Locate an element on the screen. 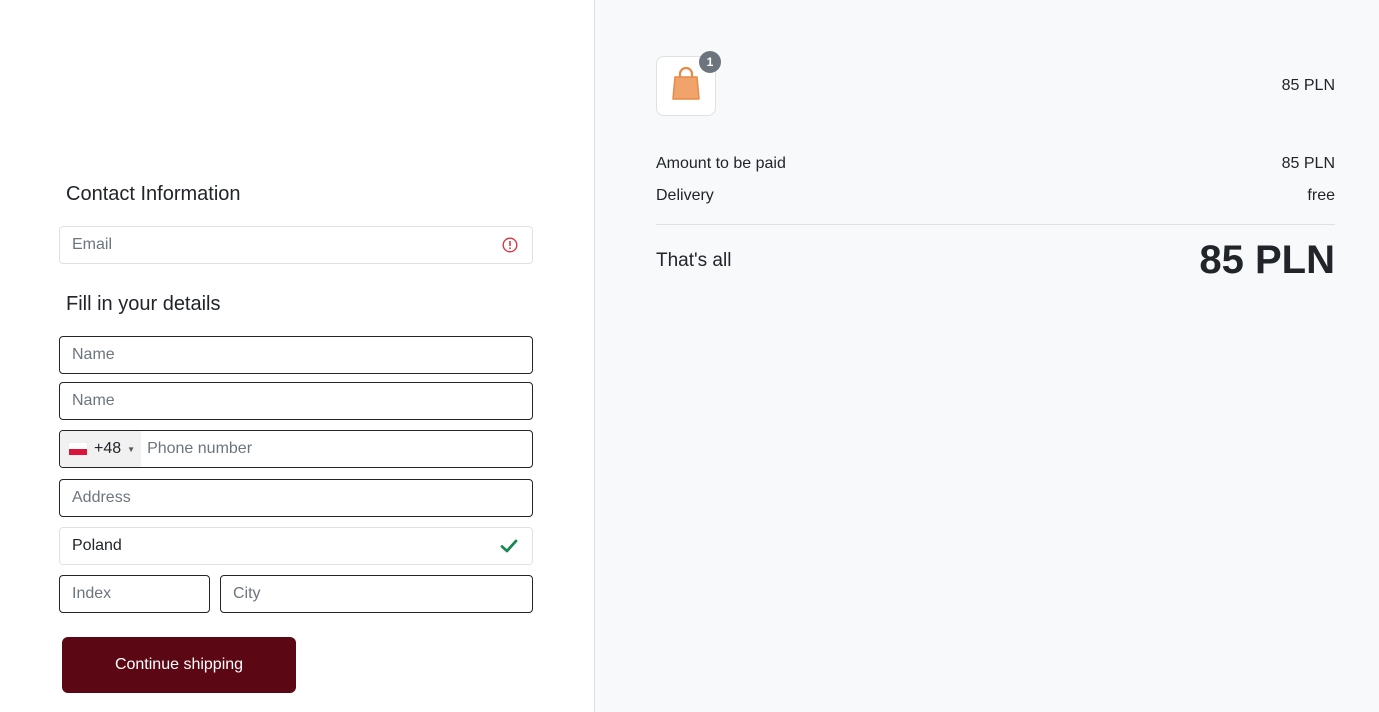  quantity-badge: 1 is located at coordinates (710, 62).